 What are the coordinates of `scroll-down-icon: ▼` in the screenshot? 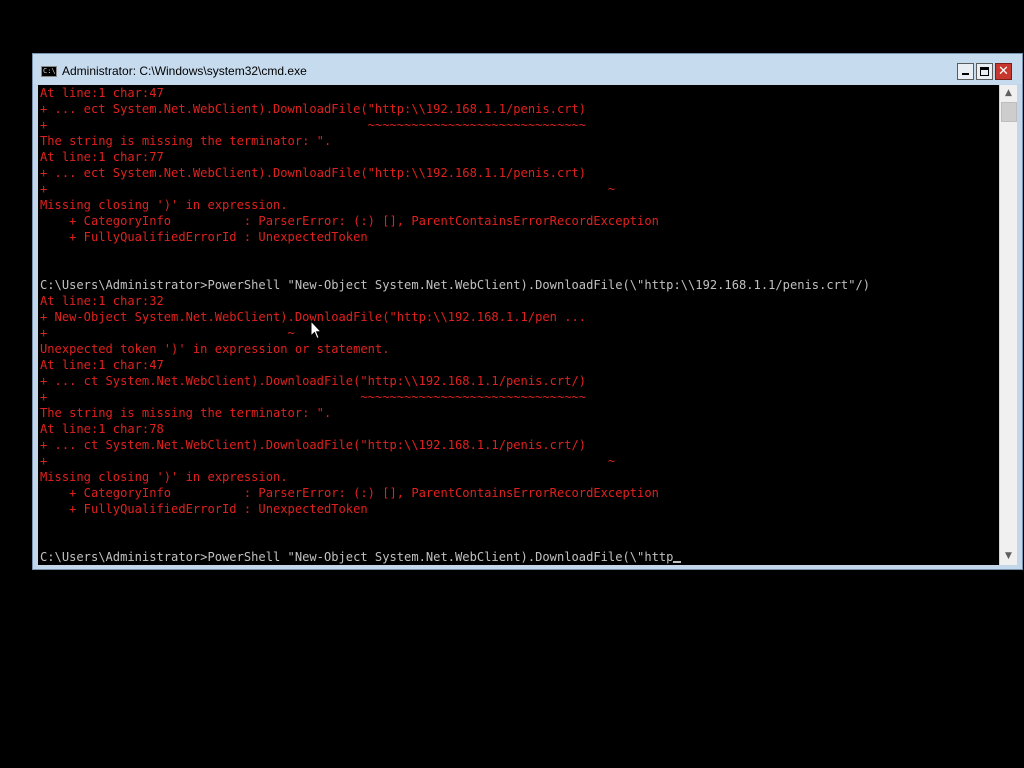 It's located at (1008, 556).